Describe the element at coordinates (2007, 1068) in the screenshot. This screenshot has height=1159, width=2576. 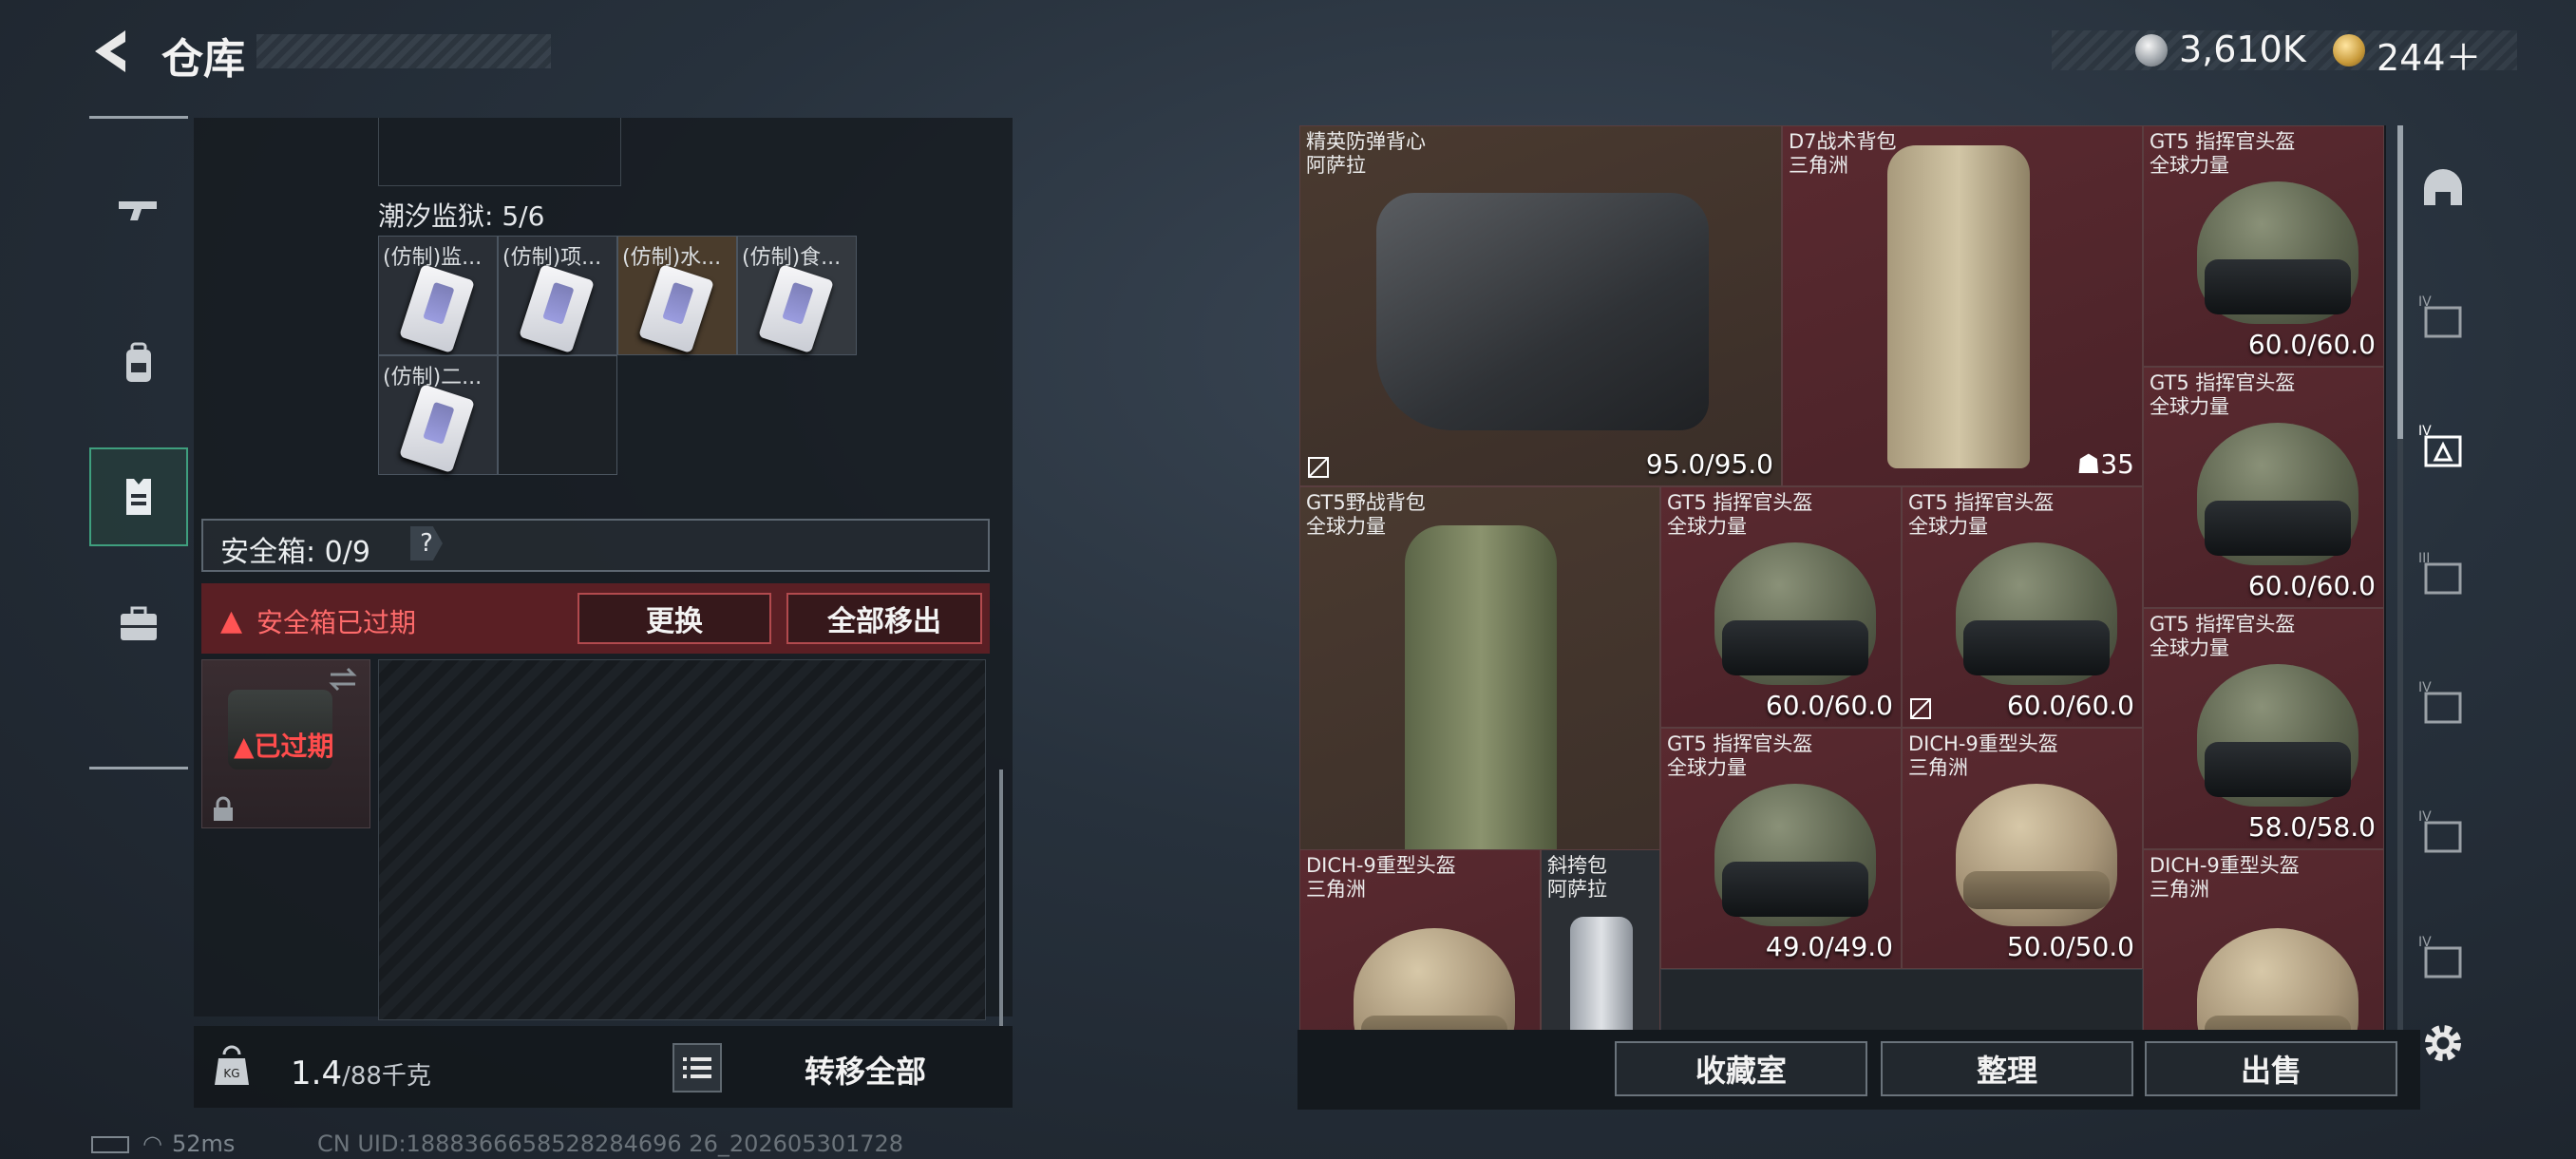
I see `sort-button: 整理` at that location.